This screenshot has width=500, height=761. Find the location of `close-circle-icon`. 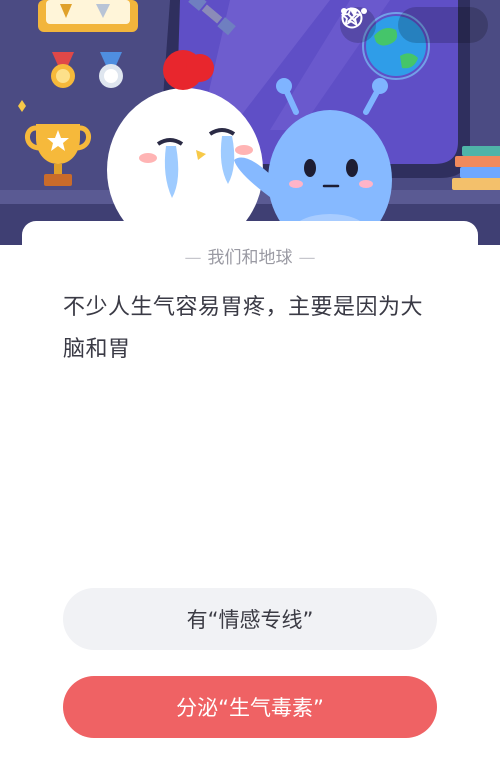

close-circle-icon is located at coordinates (352, 18).